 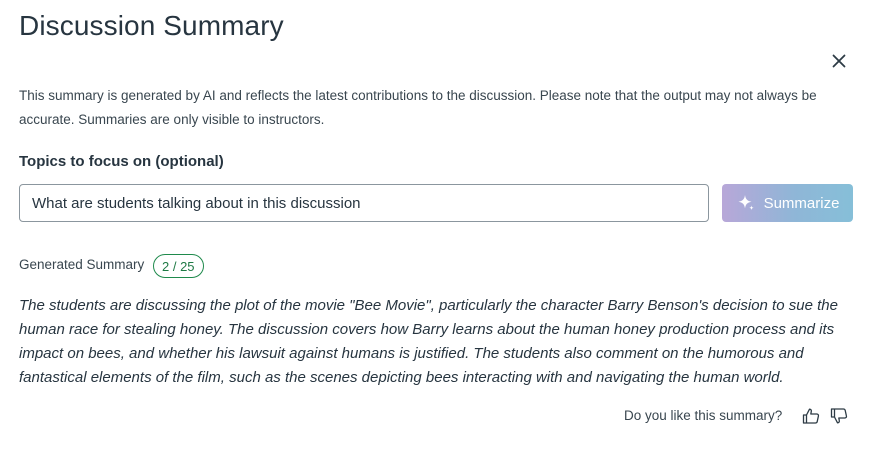 I want to click on dislike-button, so click(x=839, y=416).